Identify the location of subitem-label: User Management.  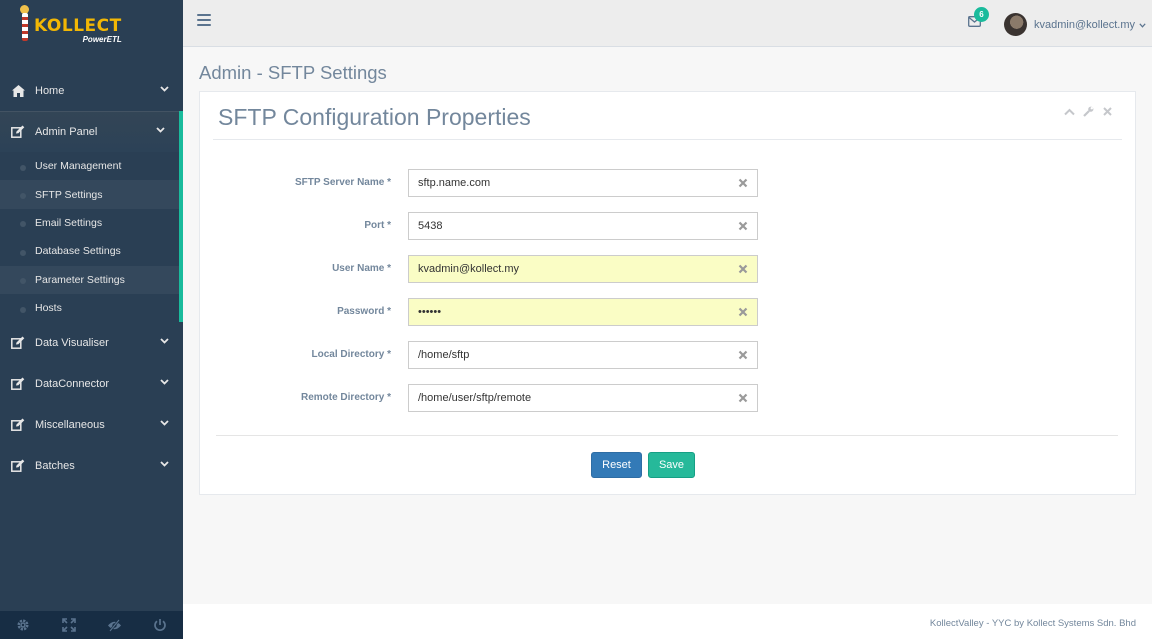
(78, 166).